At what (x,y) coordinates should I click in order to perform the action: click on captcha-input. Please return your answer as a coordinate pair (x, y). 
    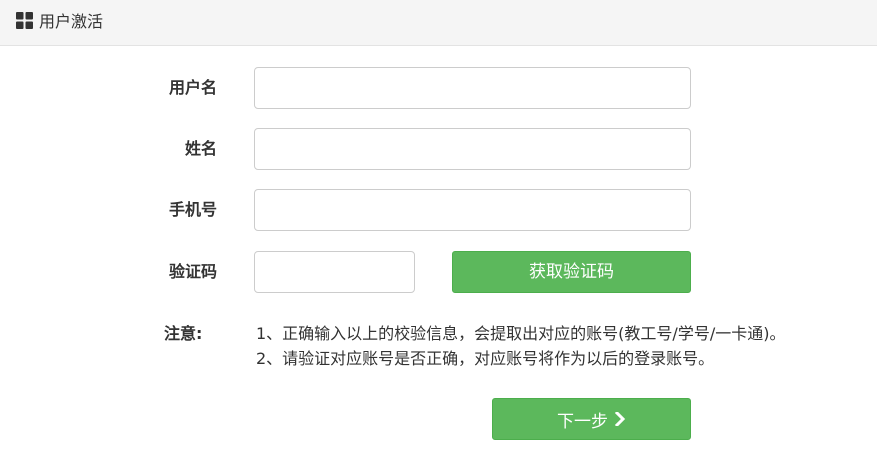
    Looking at the image, I should click on (334, 272).